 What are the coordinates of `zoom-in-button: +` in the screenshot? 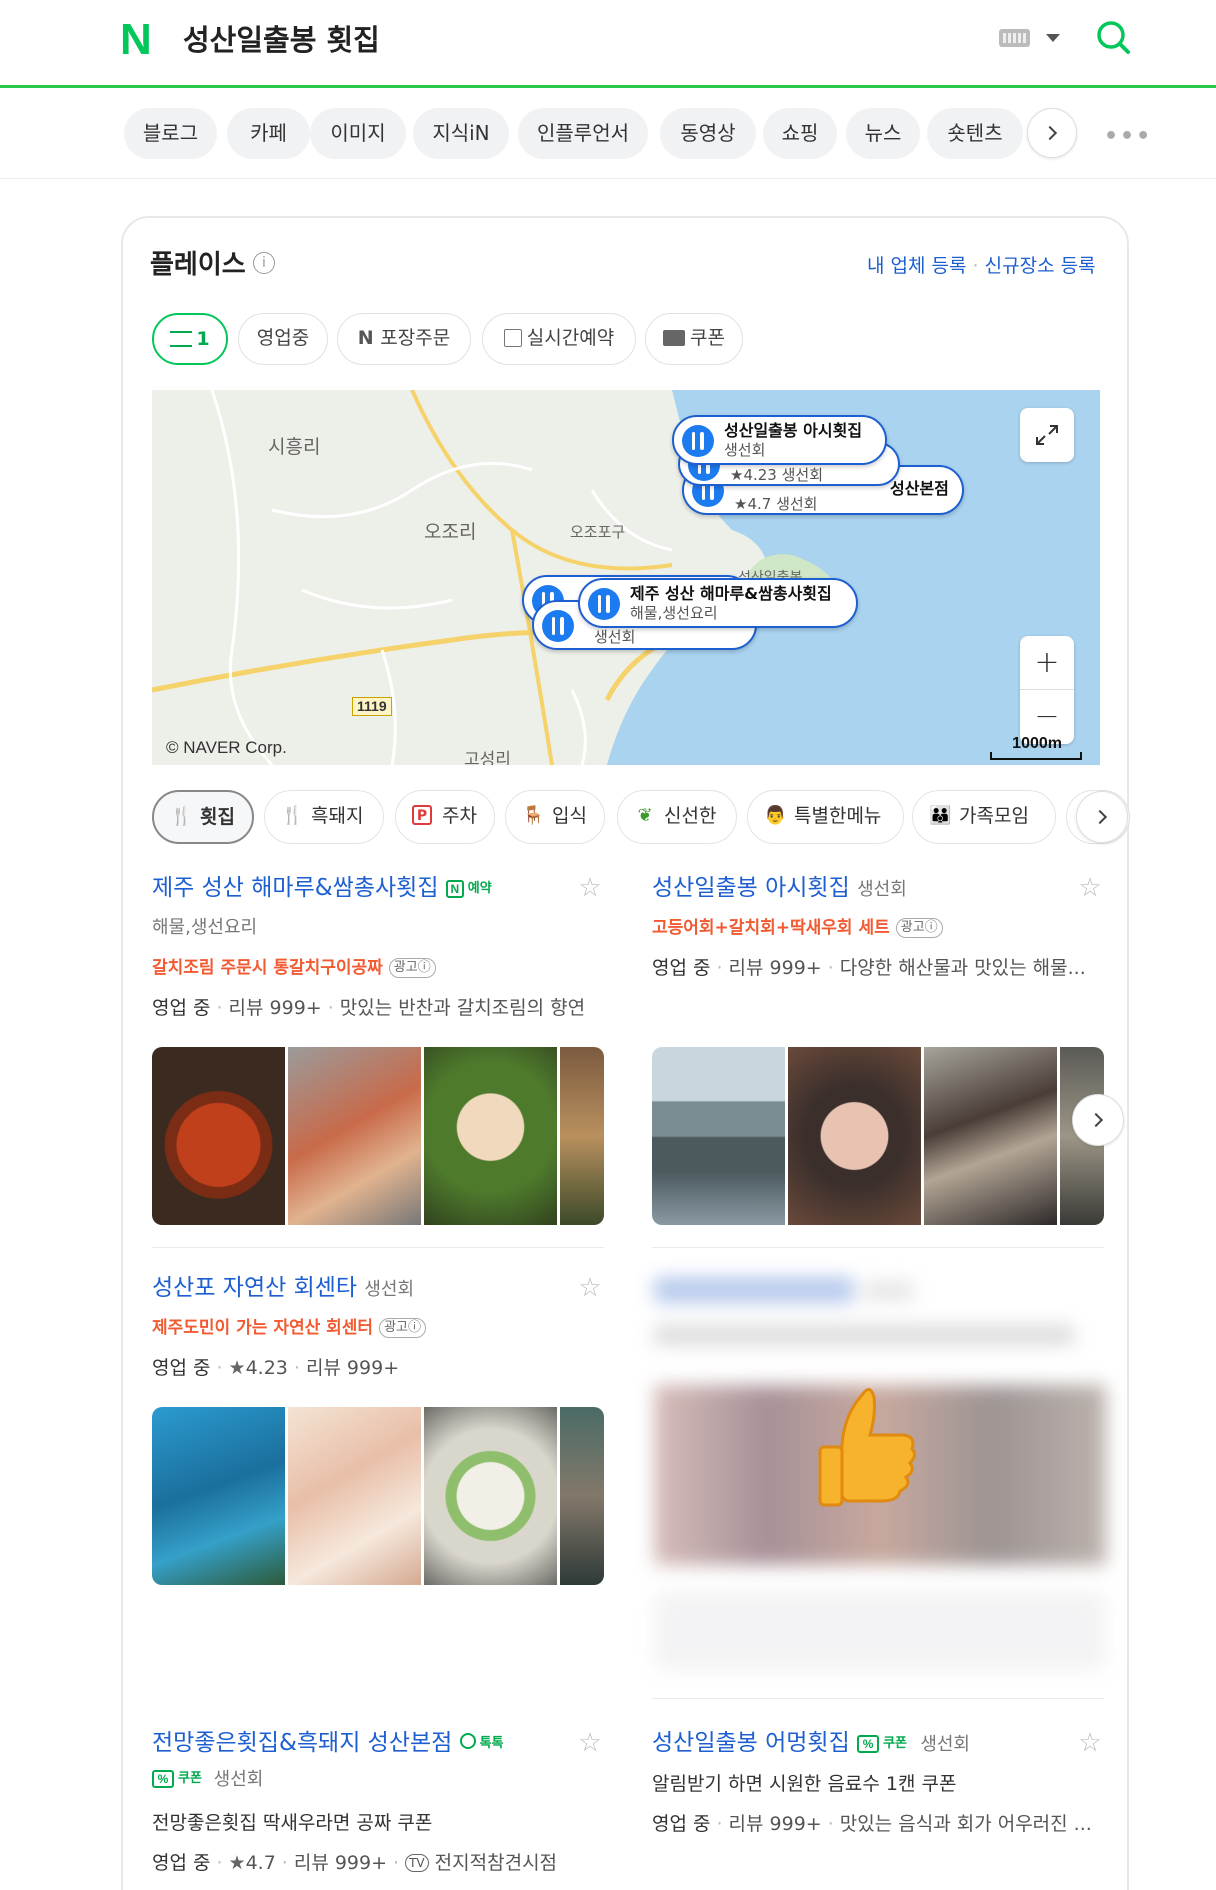 It's located at (1047, 663).